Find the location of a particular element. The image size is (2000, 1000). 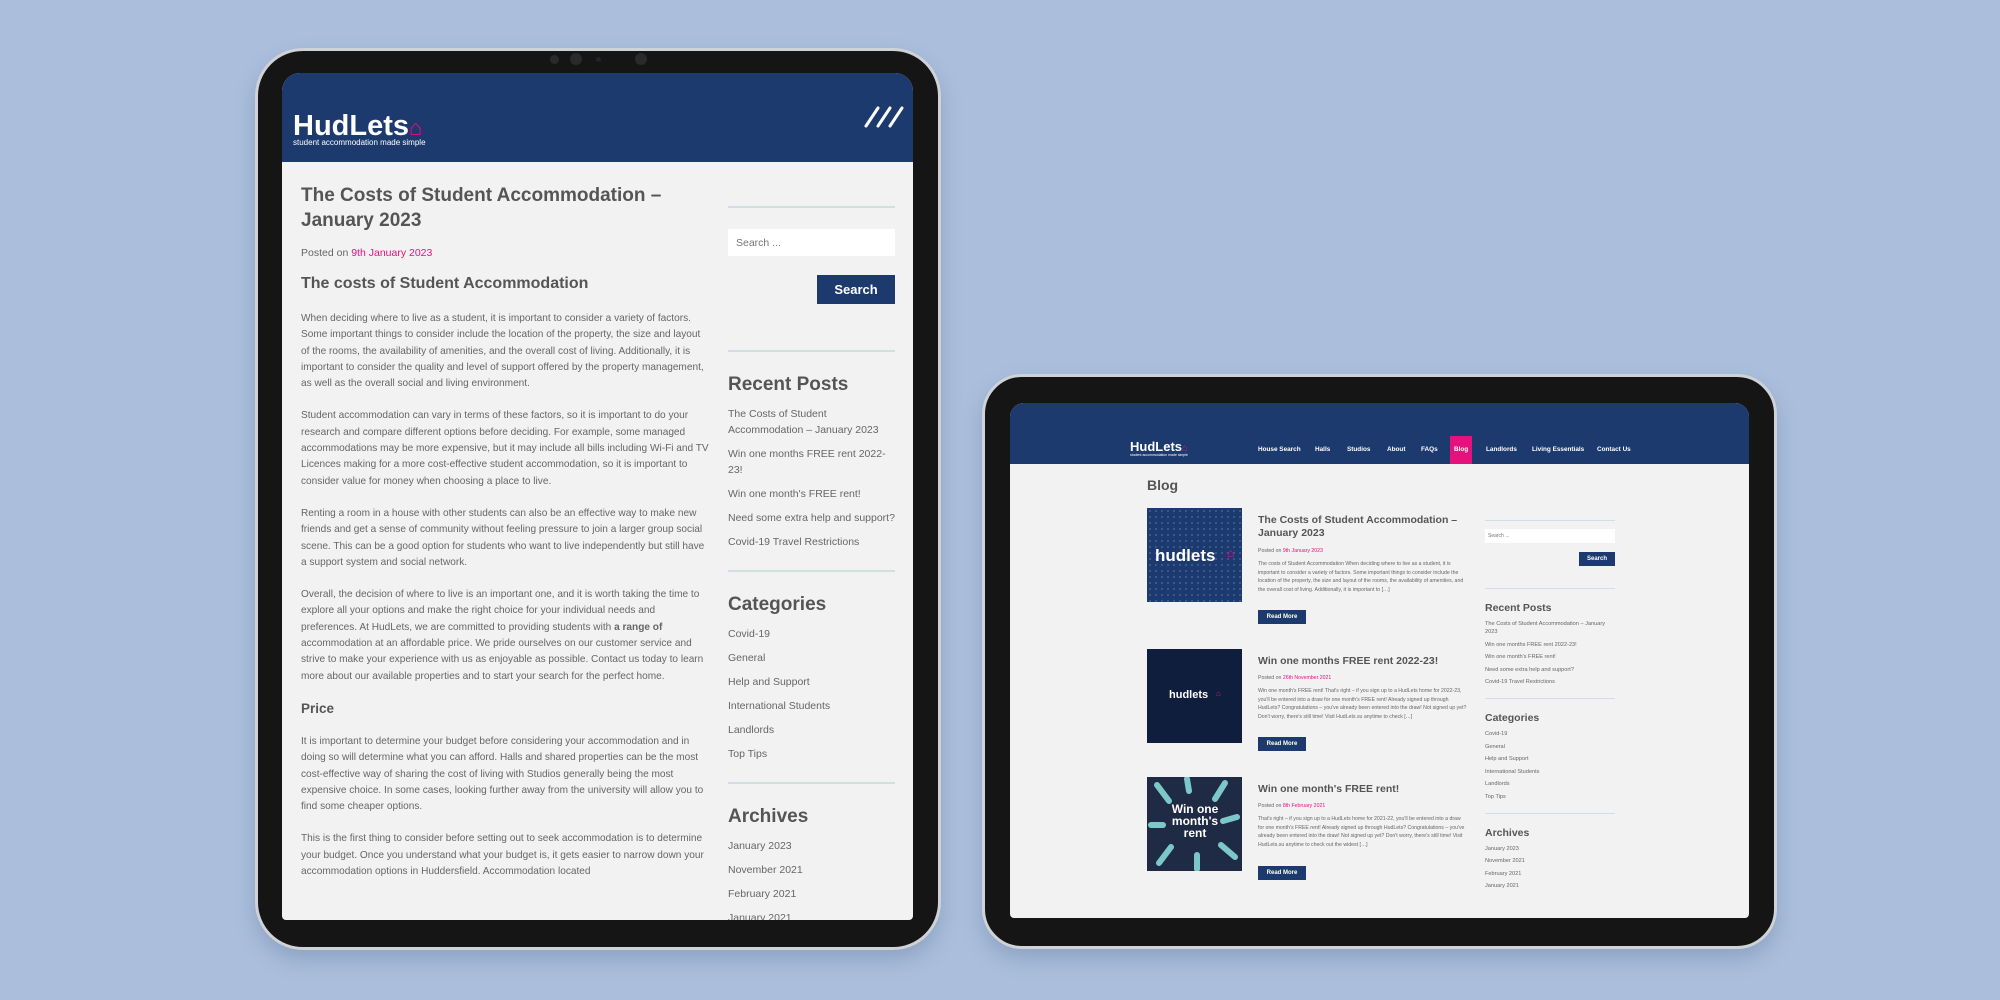

nav-item-blog: Blog is located at coordinates (1461, 450).